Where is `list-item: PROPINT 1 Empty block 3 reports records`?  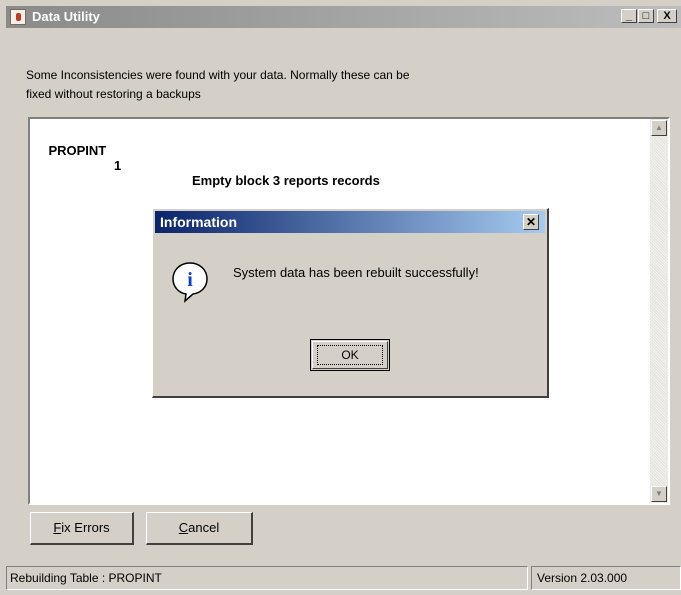
list-item: PROPINT 1 Empty block 3 reports records is located at coordinates (206, 165).